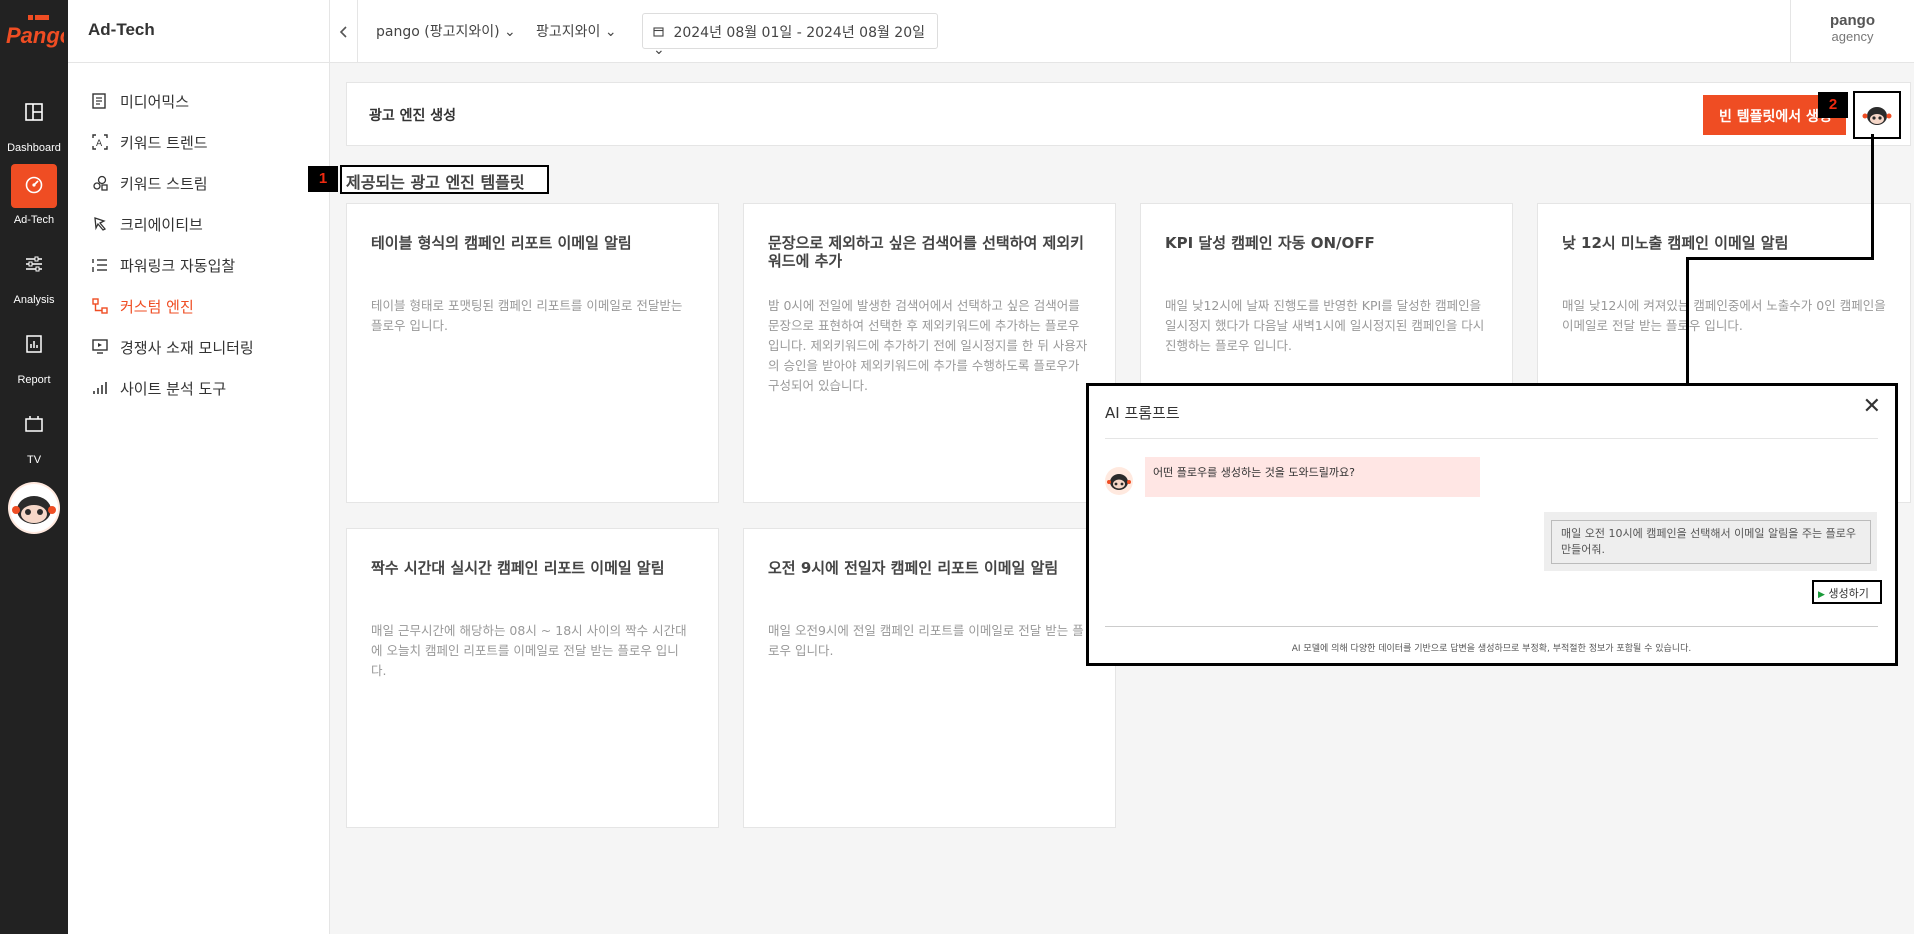 The width and height of the screenshot is (1914, 934). I want to click on pango-logo: Pango, so click(34, 30).